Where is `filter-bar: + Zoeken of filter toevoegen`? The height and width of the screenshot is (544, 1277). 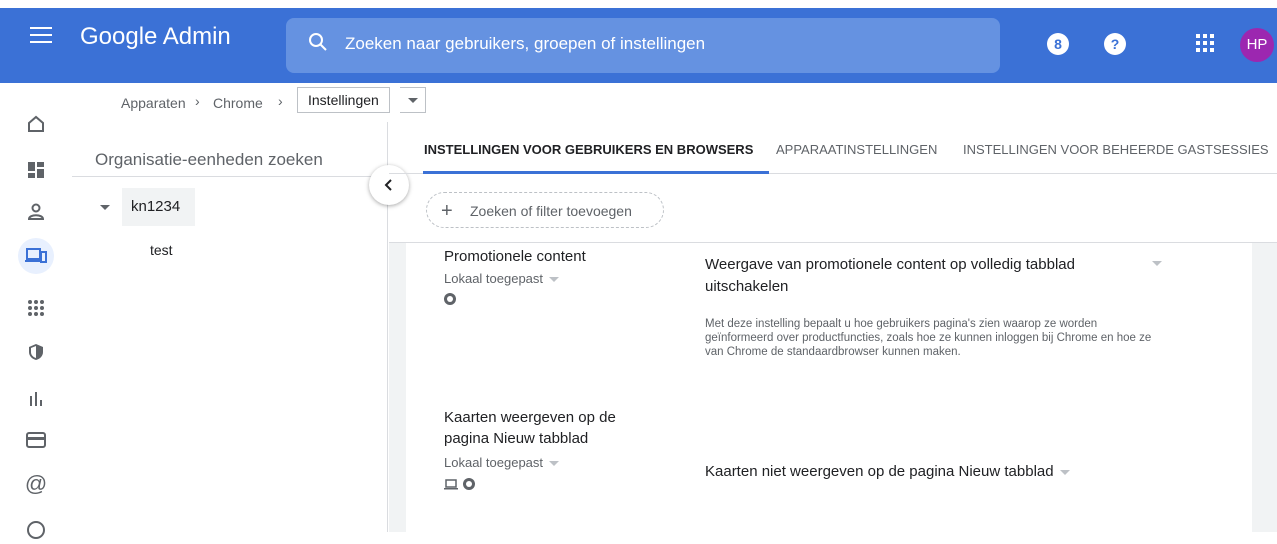 filter-bar: + Zoeken of filter toevoegen is located at coordinates (833, 209).